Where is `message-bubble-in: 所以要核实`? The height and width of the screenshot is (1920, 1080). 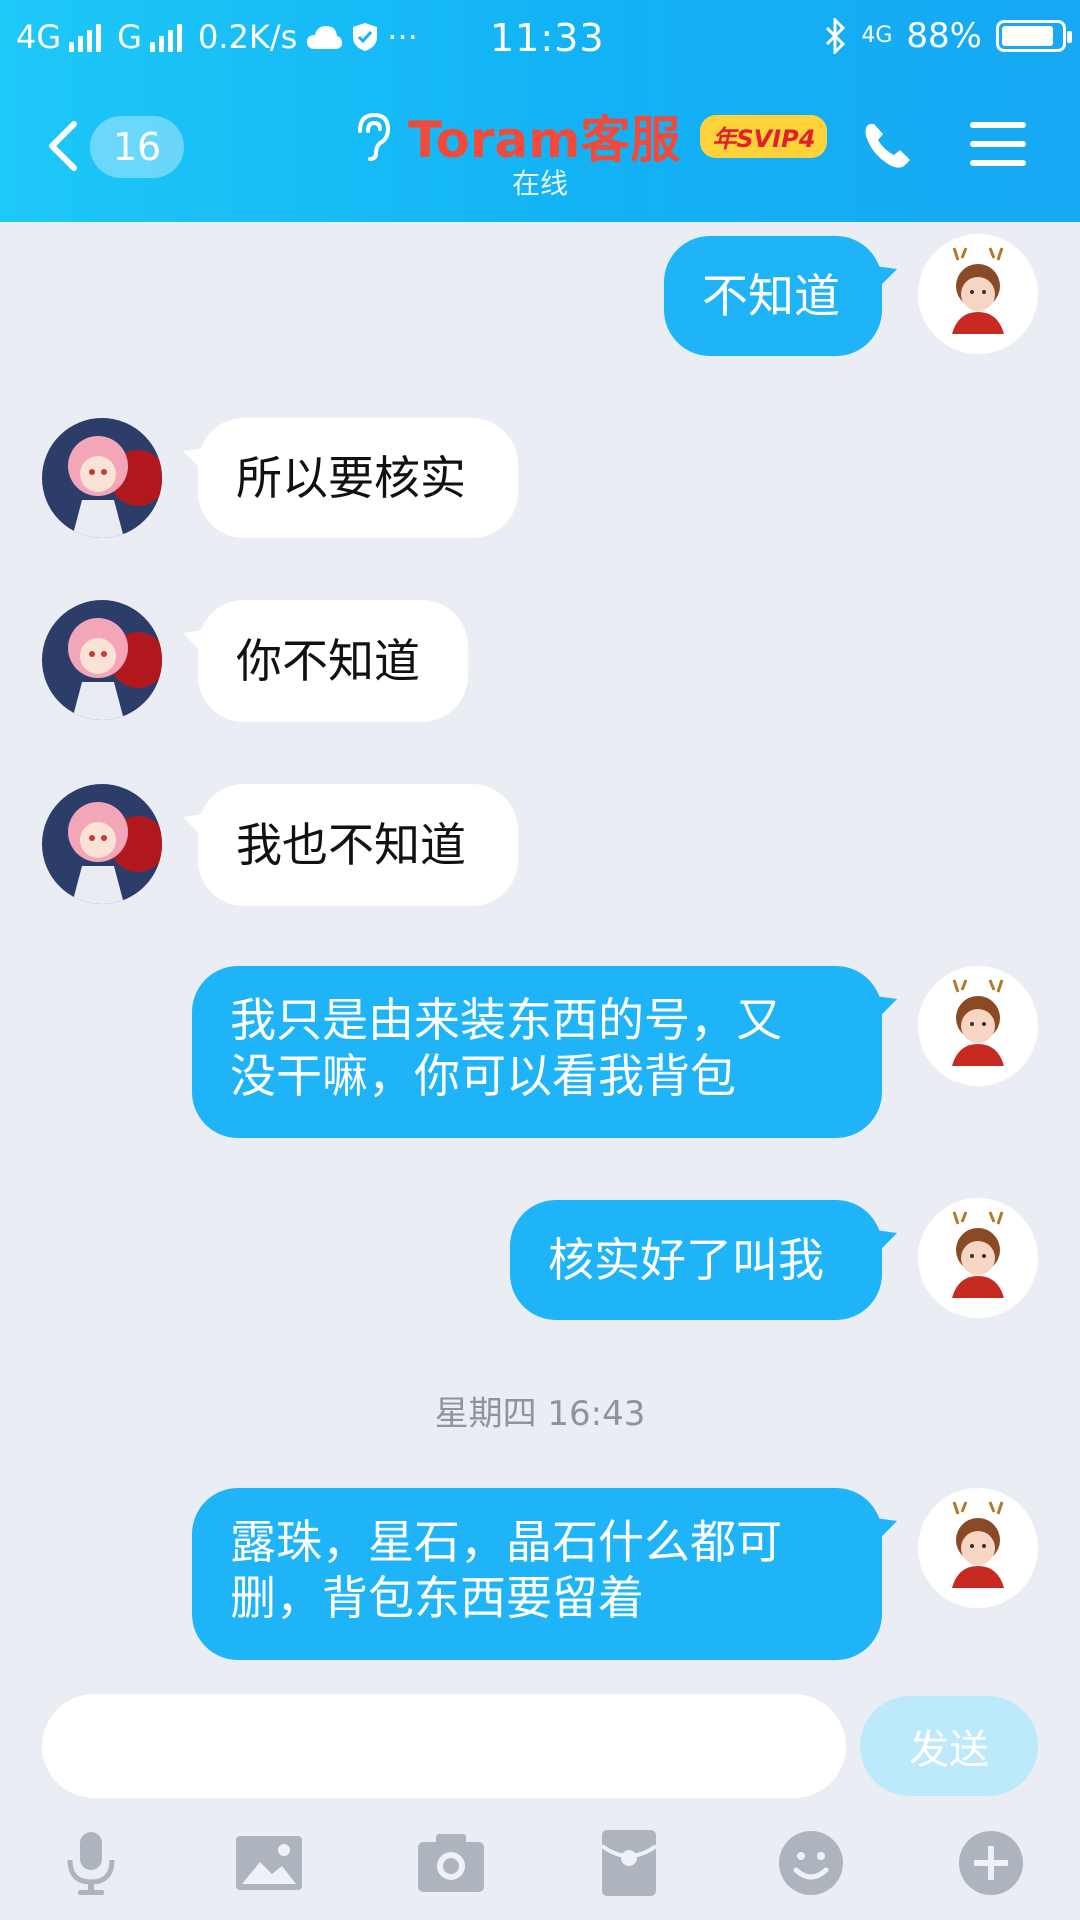
message-bubble-in: 所以要核实 is located at coordinates (358, 478).